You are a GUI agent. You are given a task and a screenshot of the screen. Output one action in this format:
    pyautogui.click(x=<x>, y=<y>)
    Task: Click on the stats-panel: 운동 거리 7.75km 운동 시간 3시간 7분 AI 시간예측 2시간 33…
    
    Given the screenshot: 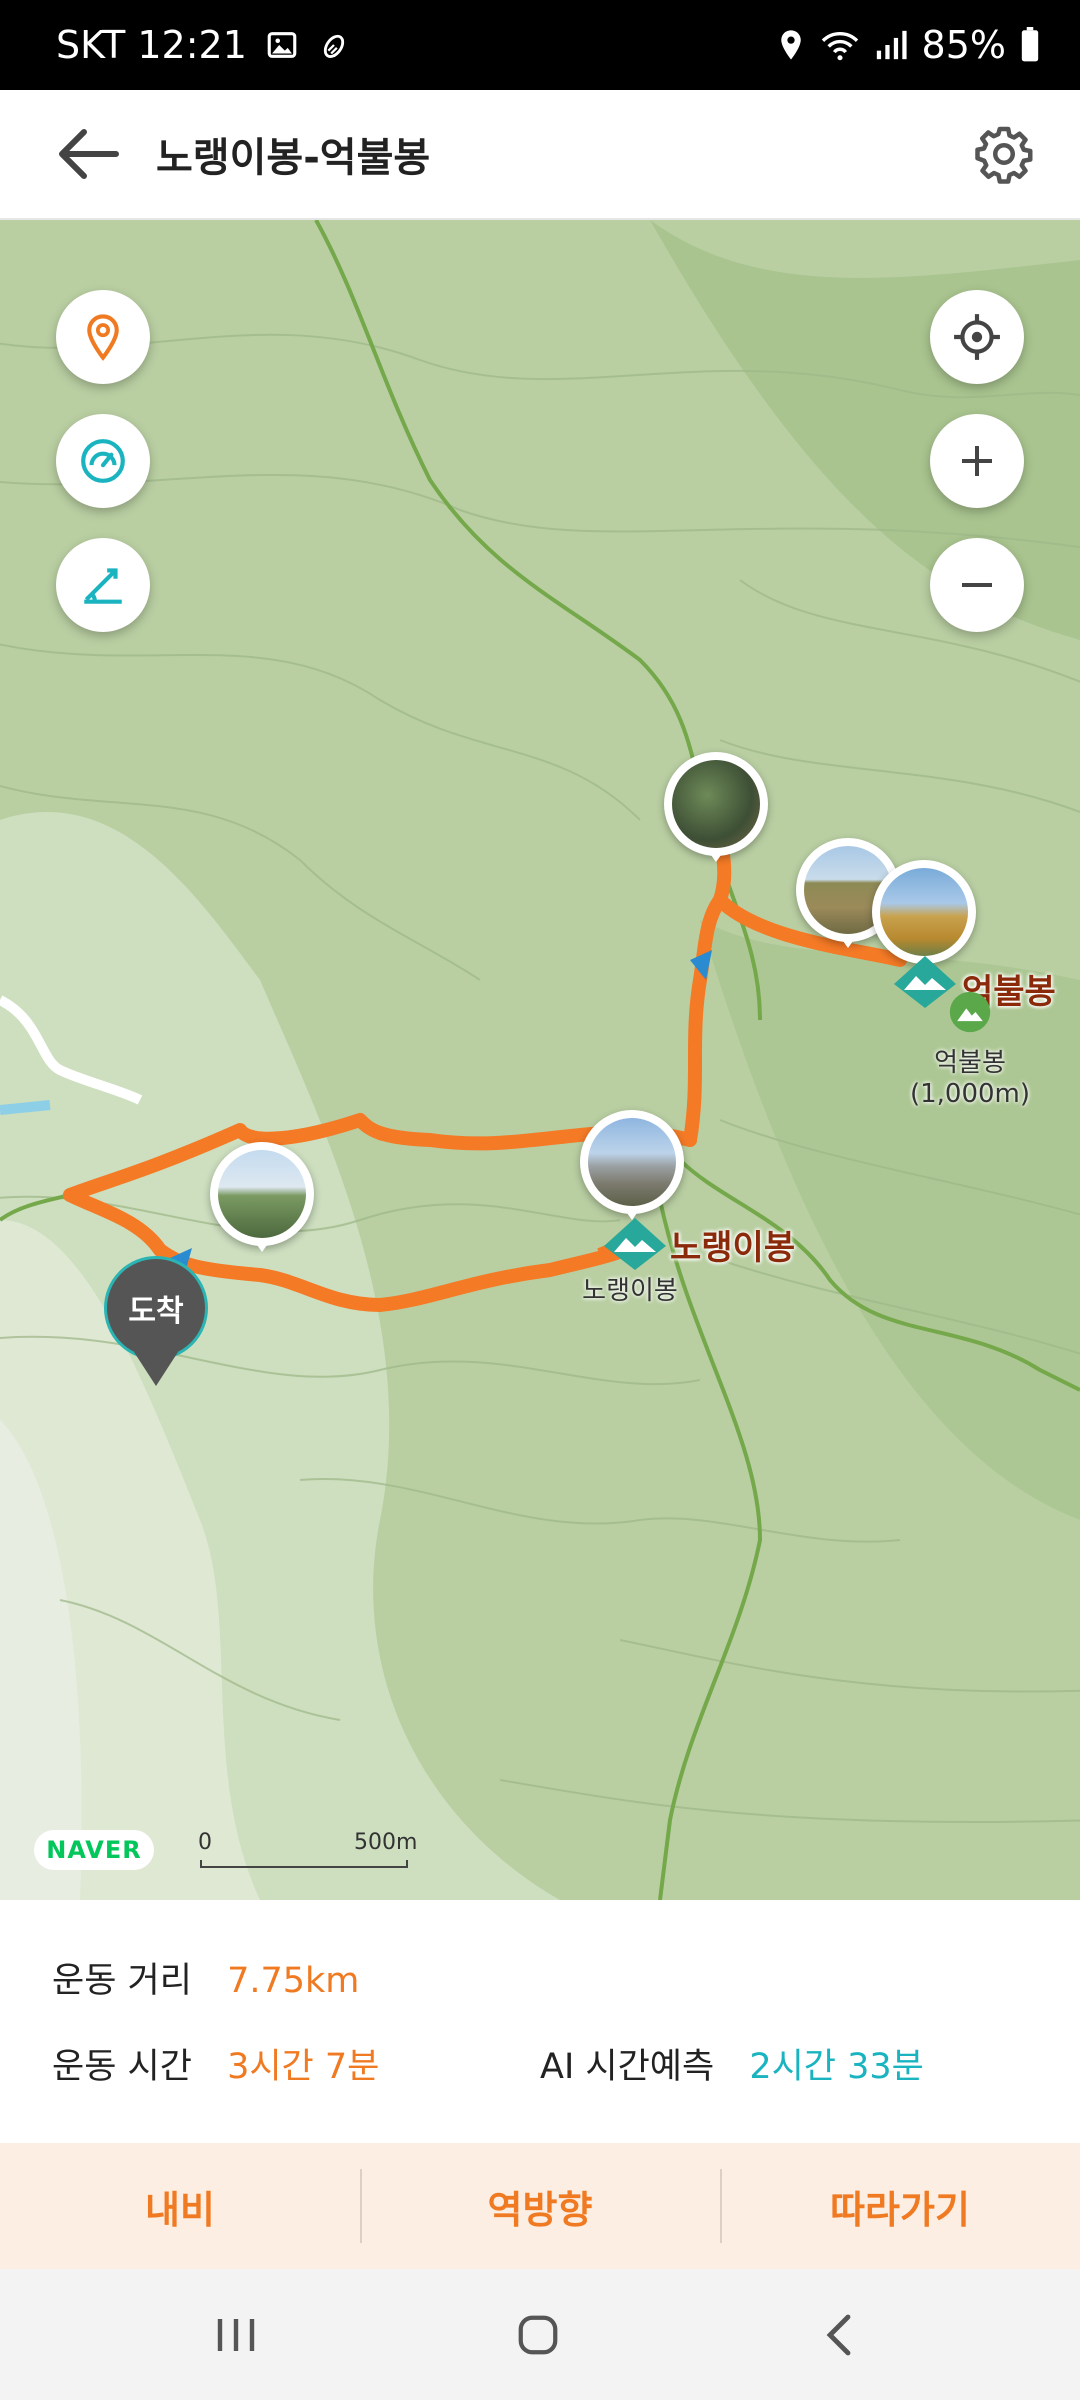 What is the action you would take?
    pyautogui.click(x=540, y=2021)
    